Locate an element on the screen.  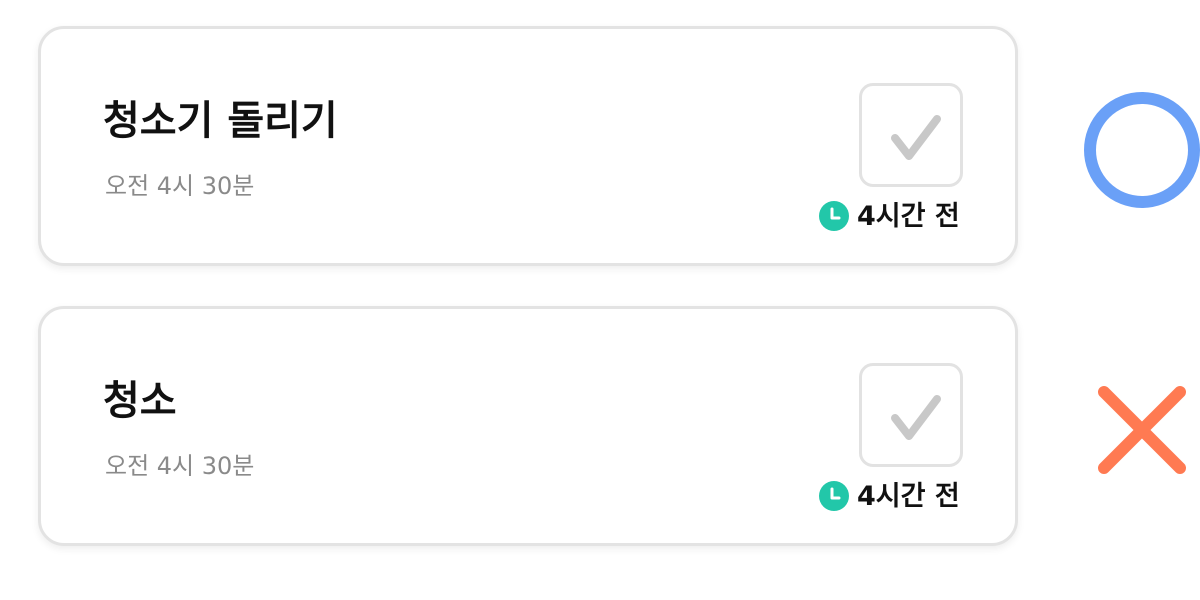
task-title: 청소 is located at coordinates (140, 401).